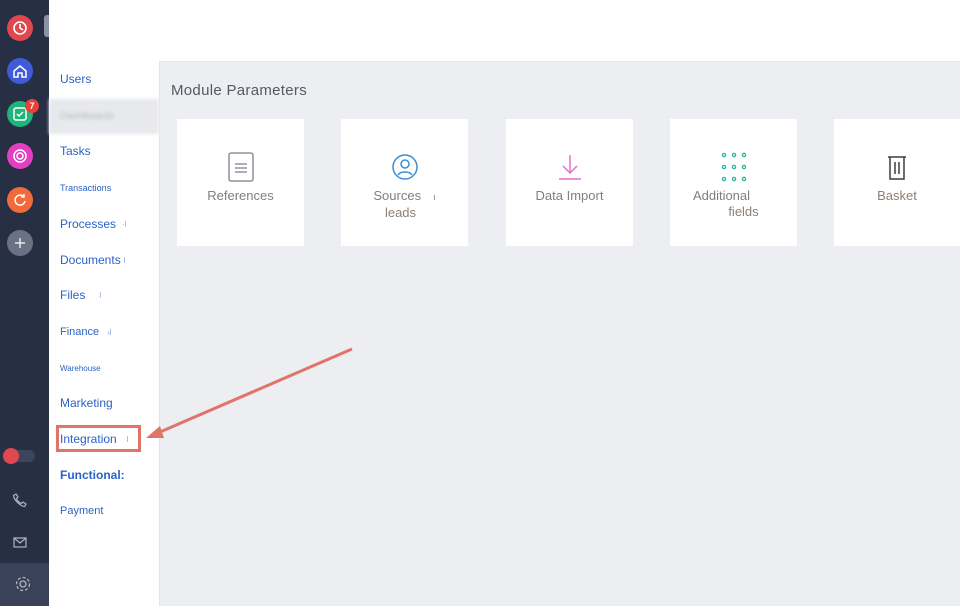  I want to click on page-title: Module Parameters, so click(239, 90).